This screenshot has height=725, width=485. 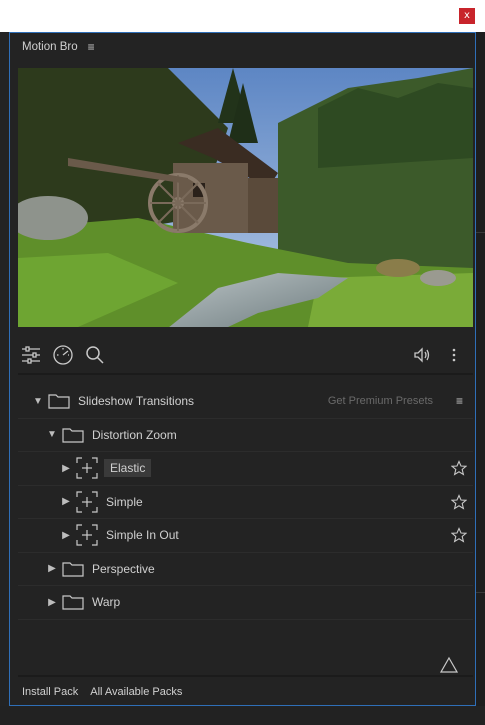 What do you see at coordinates (136, 401) in the screenshot?
I see `tree-label: Slideshow Transitions` at bounding box center [136, 401].